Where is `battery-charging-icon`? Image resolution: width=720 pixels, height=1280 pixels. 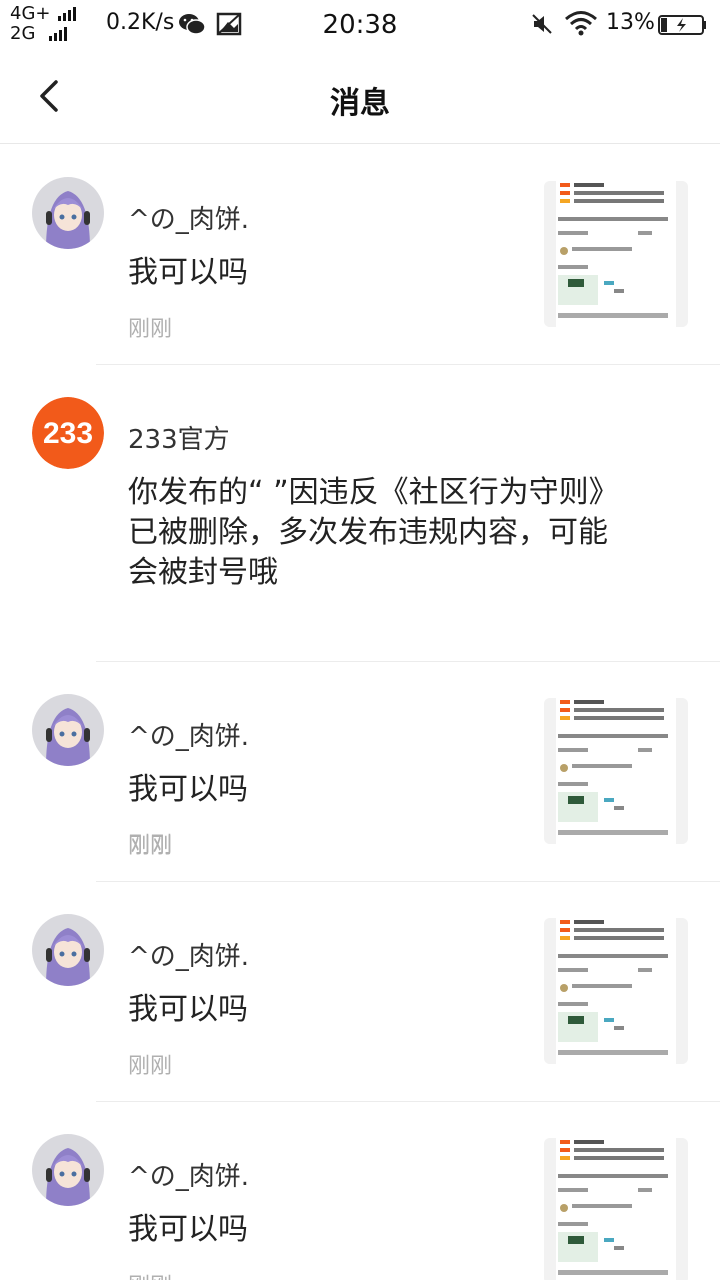
battery-charging-icon is located at coordinates (682, 25).